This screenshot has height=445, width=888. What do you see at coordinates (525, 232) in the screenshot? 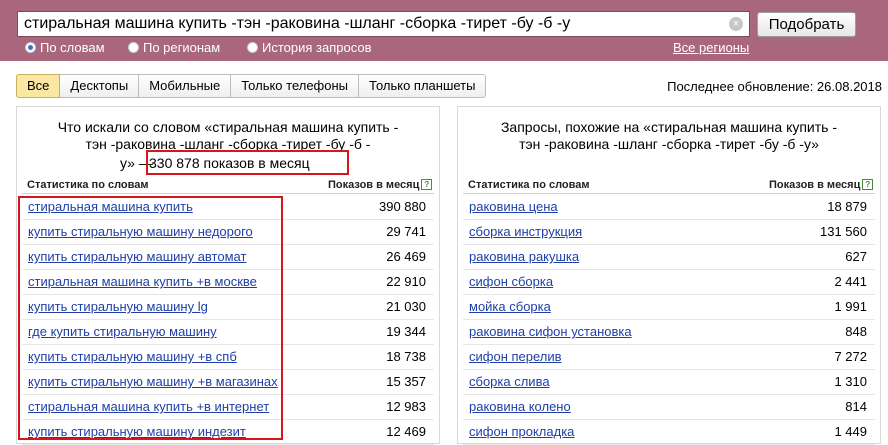
I see `keyword-link: сборка инструкция` at bounding box center [525, 232].